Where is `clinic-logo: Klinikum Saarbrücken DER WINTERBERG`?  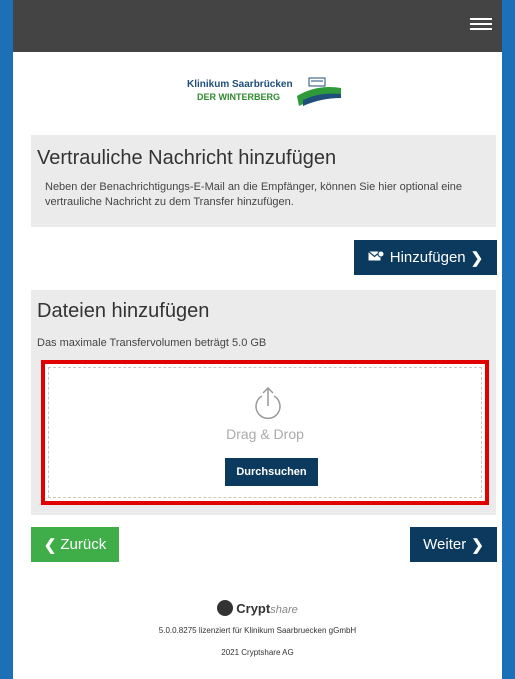 clinic-logo: Klinikum Saarbrücken DER WINTERBERG is located at coordinates (267, 97).